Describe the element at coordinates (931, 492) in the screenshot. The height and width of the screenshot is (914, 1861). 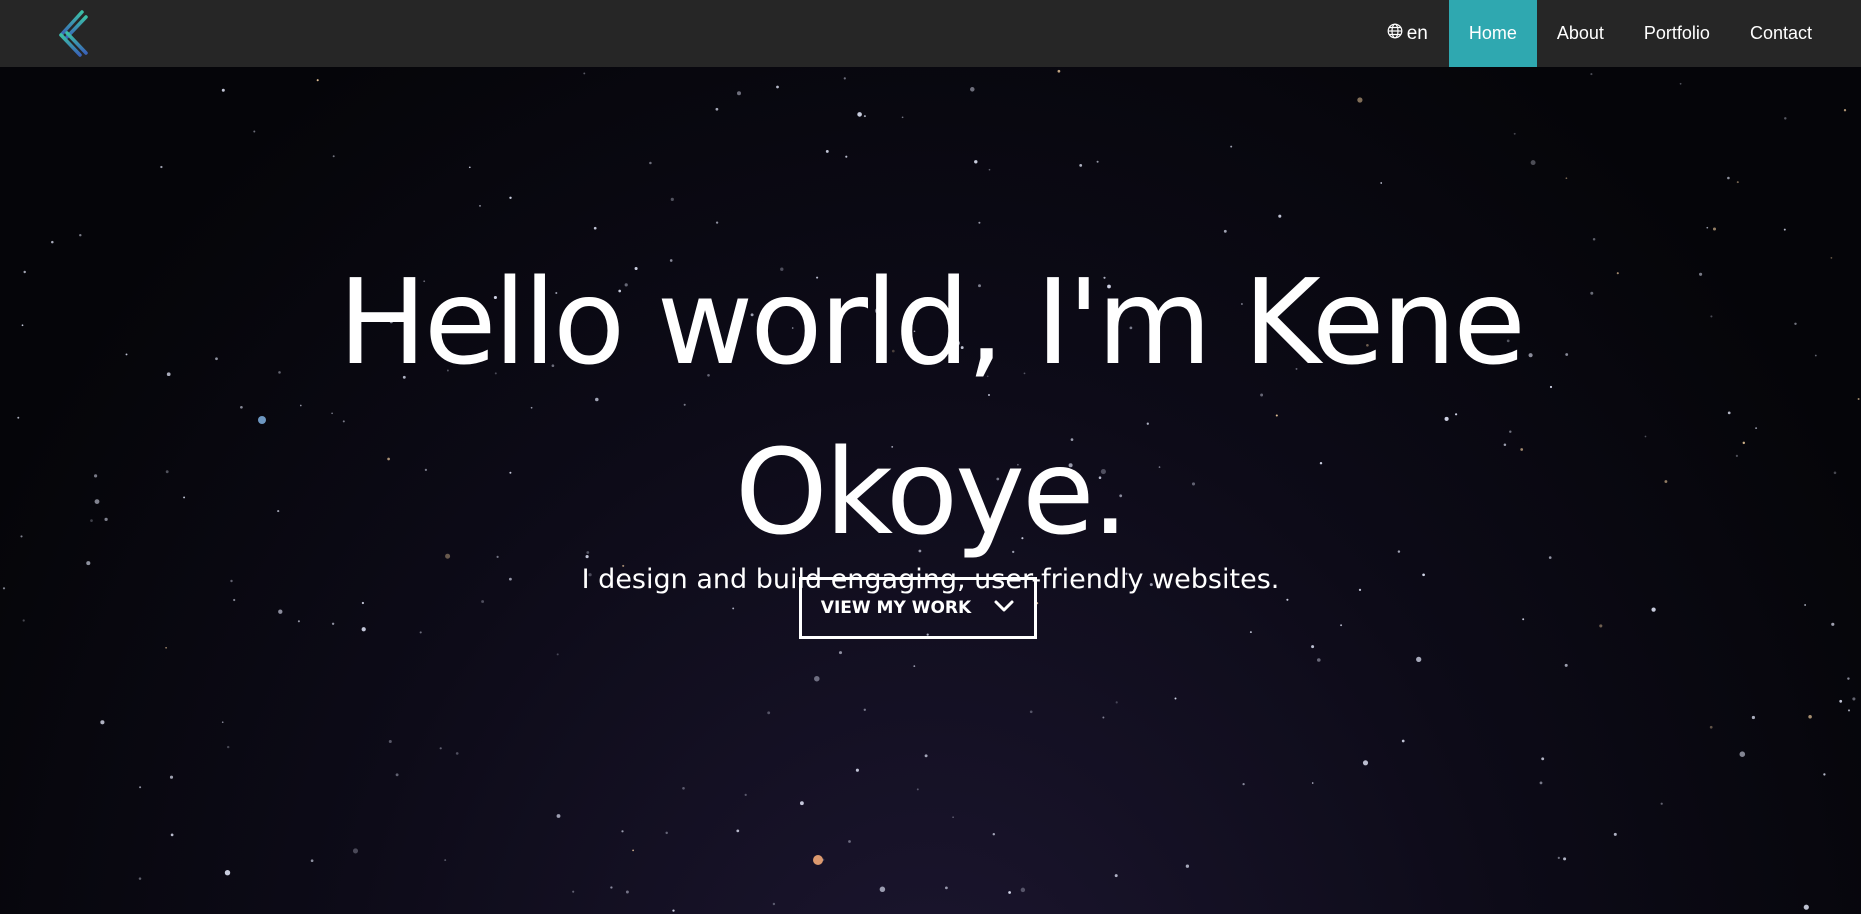
I see `hero-title-line-2: Okoye.` at that location.